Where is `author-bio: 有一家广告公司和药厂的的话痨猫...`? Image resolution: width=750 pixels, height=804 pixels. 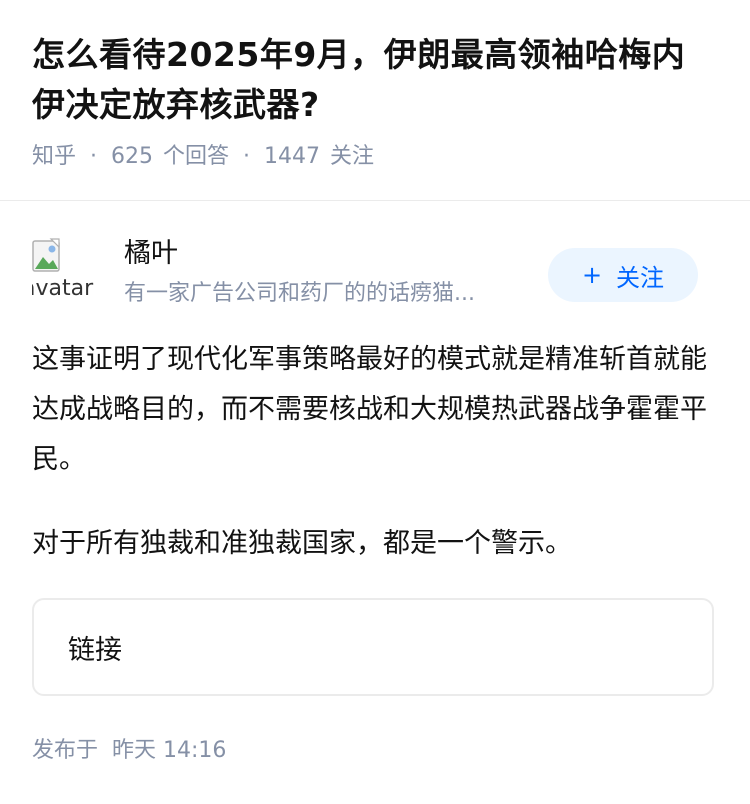
author-bio: 有一家广告公司和药厂的的话痨猫... is located at coordinates (299, 293).